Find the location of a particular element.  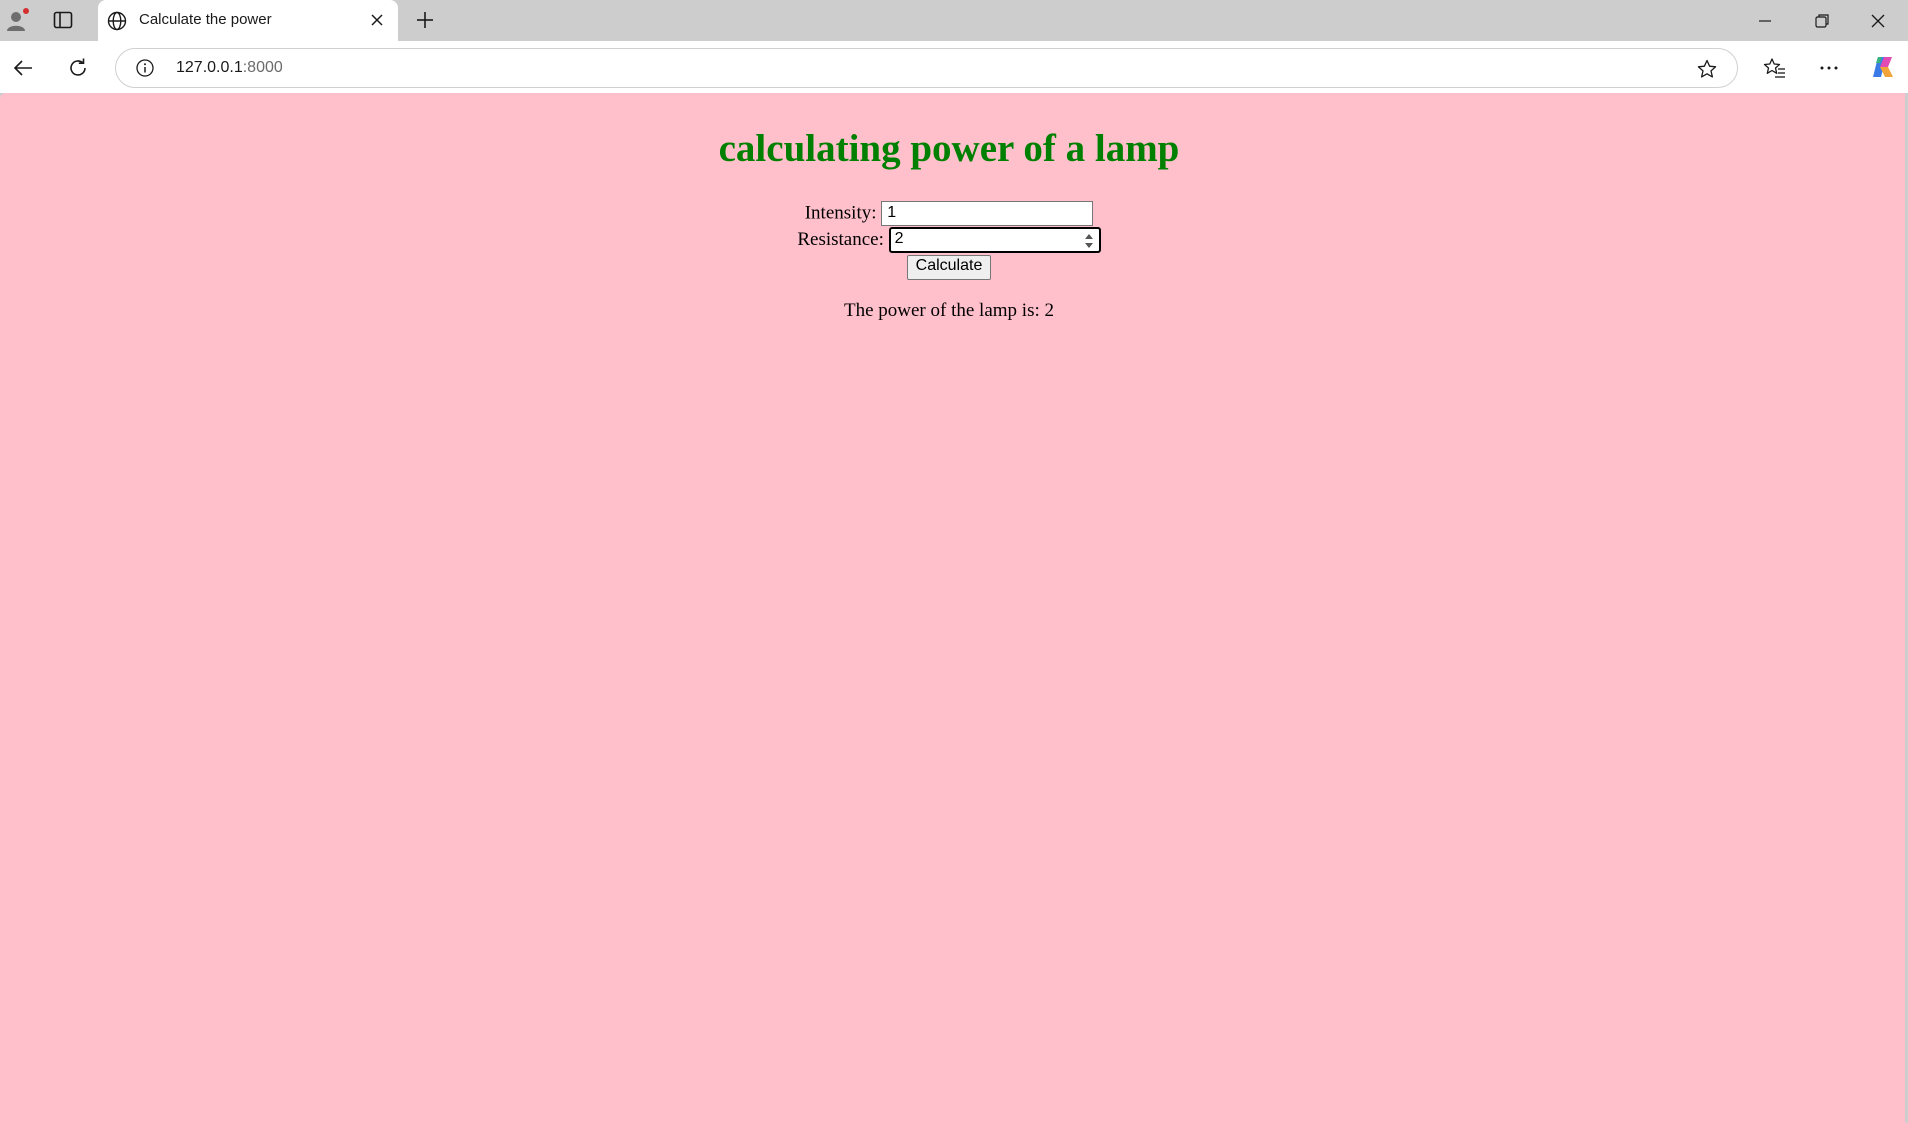

info-icon is located at coordinates (145, 68).